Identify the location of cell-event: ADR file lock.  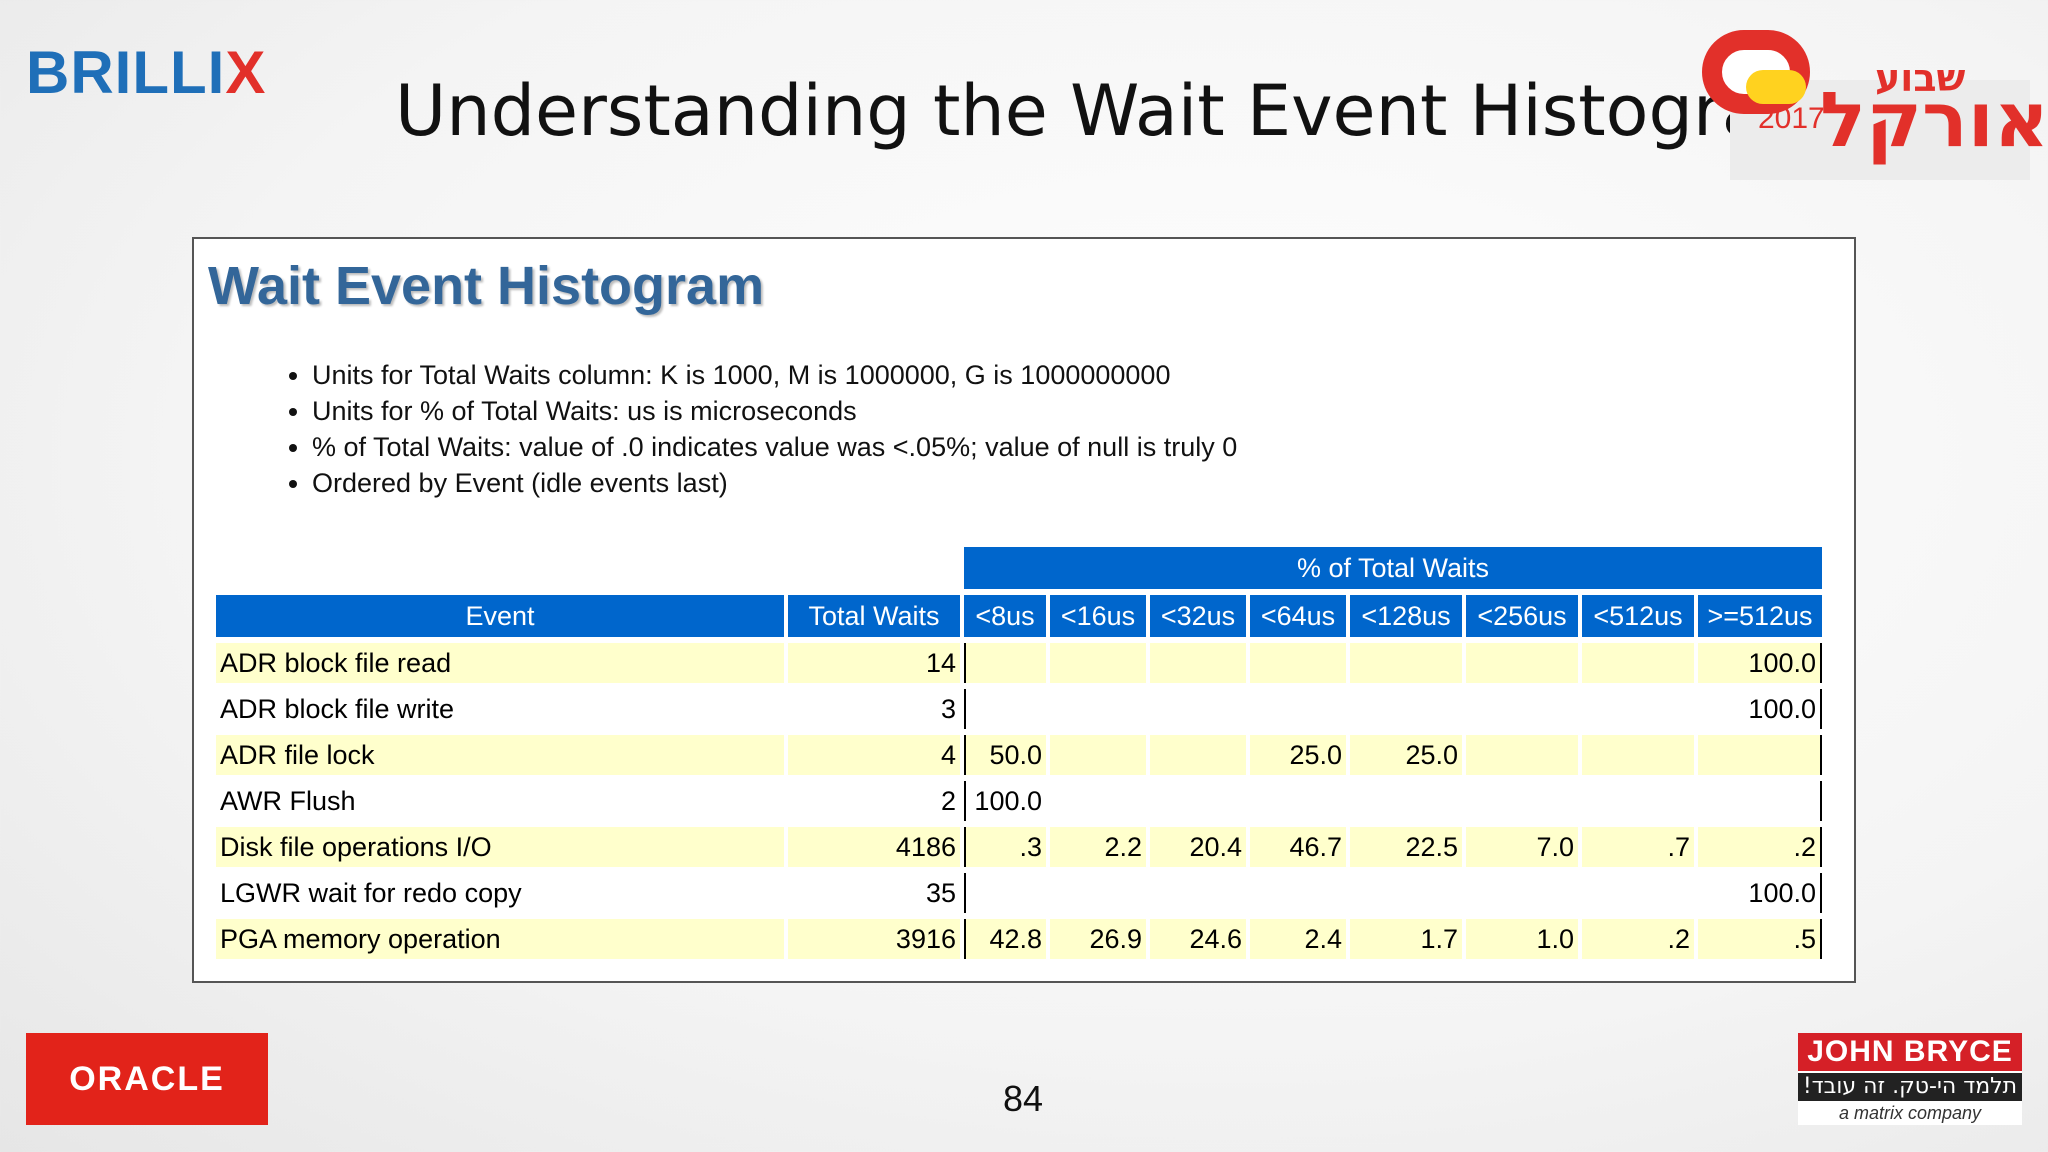
(500, 755).